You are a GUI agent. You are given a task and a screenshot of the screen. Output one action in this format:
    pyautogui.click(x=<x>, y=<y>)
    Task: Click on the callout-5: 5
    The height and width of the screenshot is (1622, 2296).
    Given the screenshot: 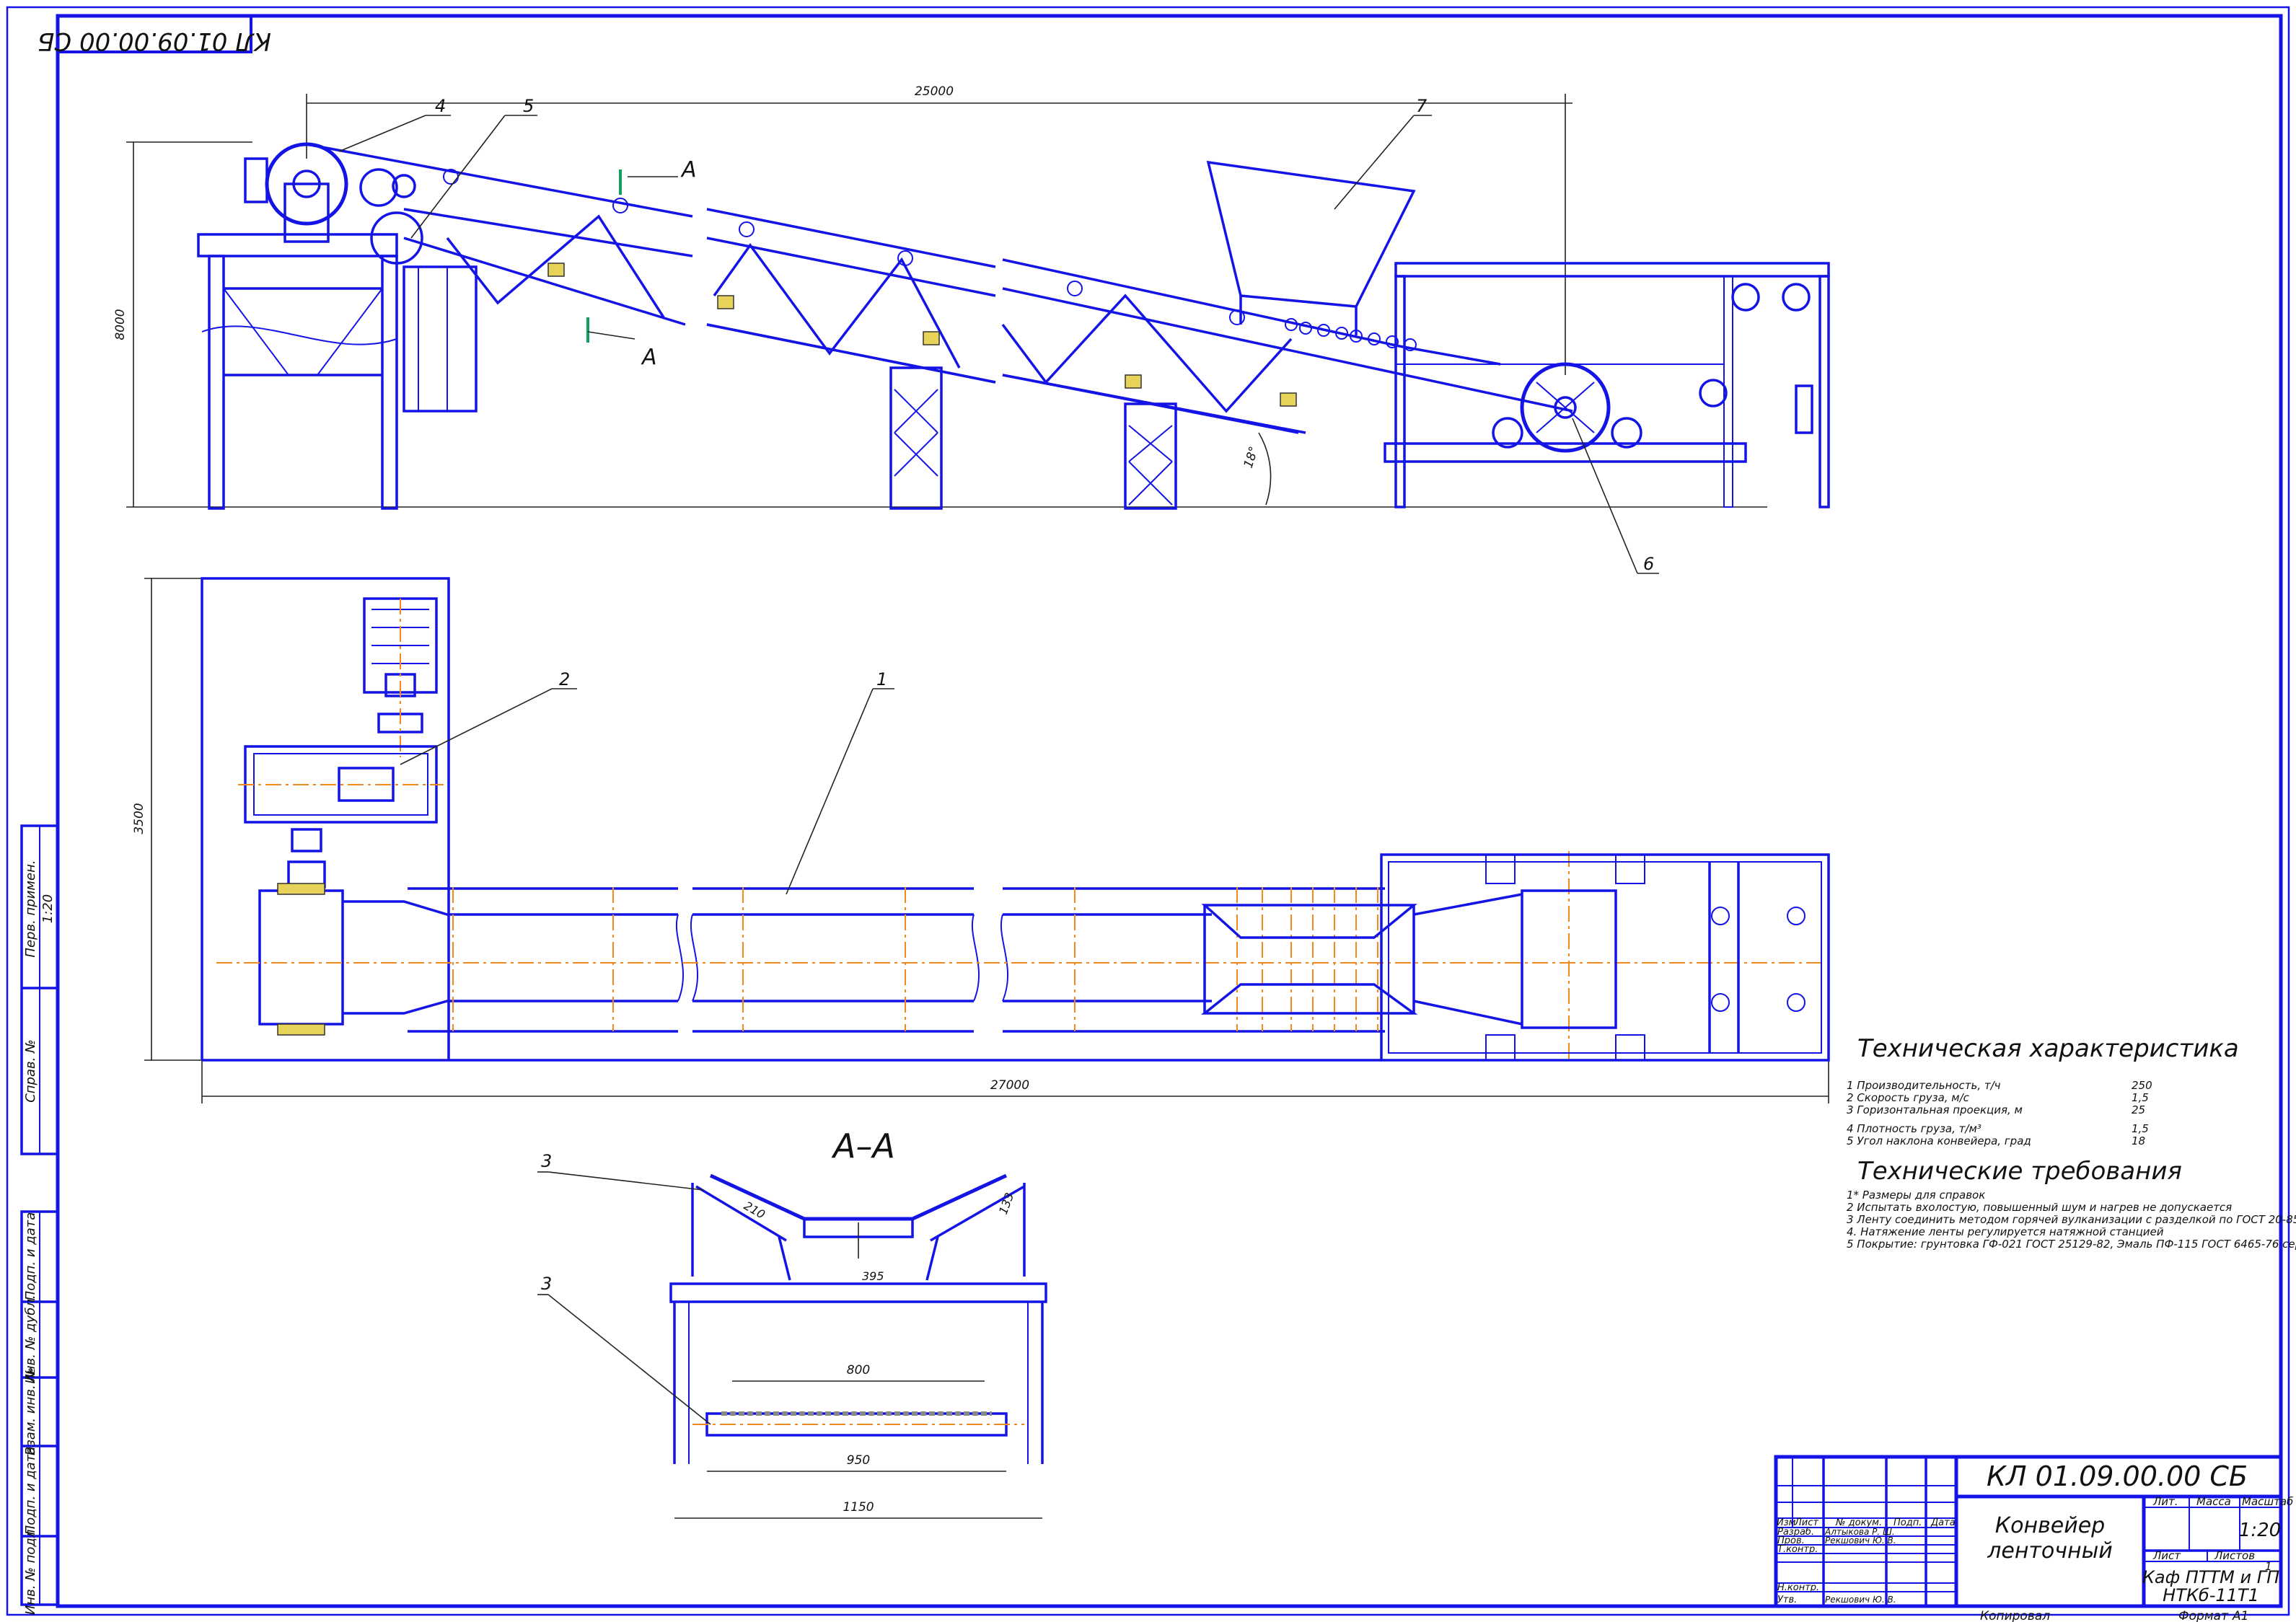 What is the action you would take?
    pyautogui.click(x=528, y=106)
    